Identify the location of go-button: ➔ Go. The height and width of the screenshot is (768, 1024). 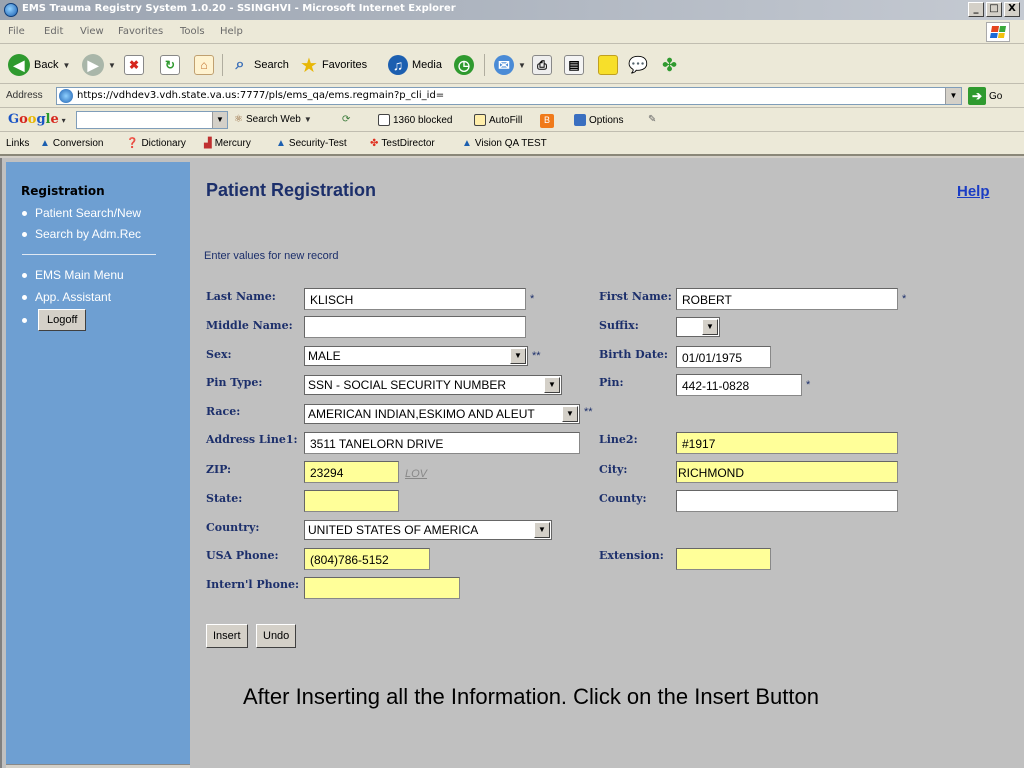
(985, 96).